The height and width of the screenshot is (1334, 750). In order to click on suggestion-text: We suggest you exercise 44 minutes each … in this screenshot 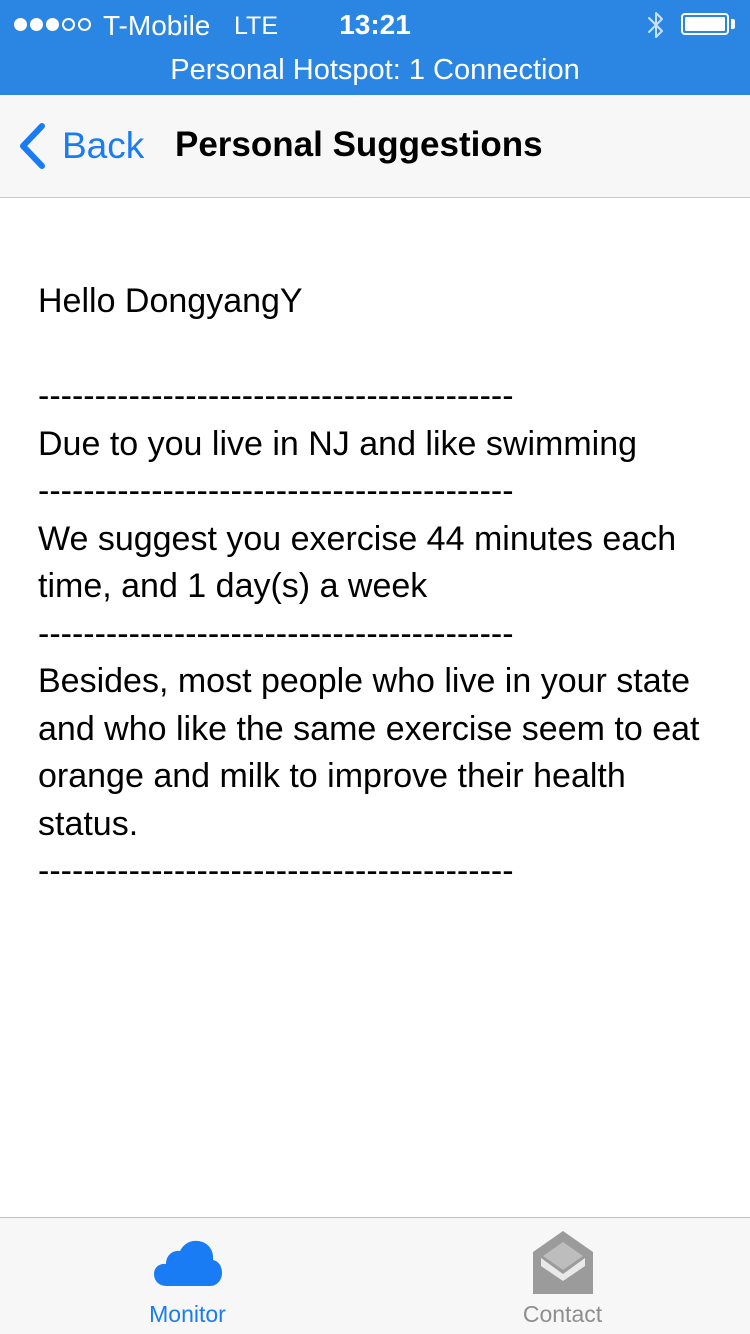, I will do `click(362, 562)`.